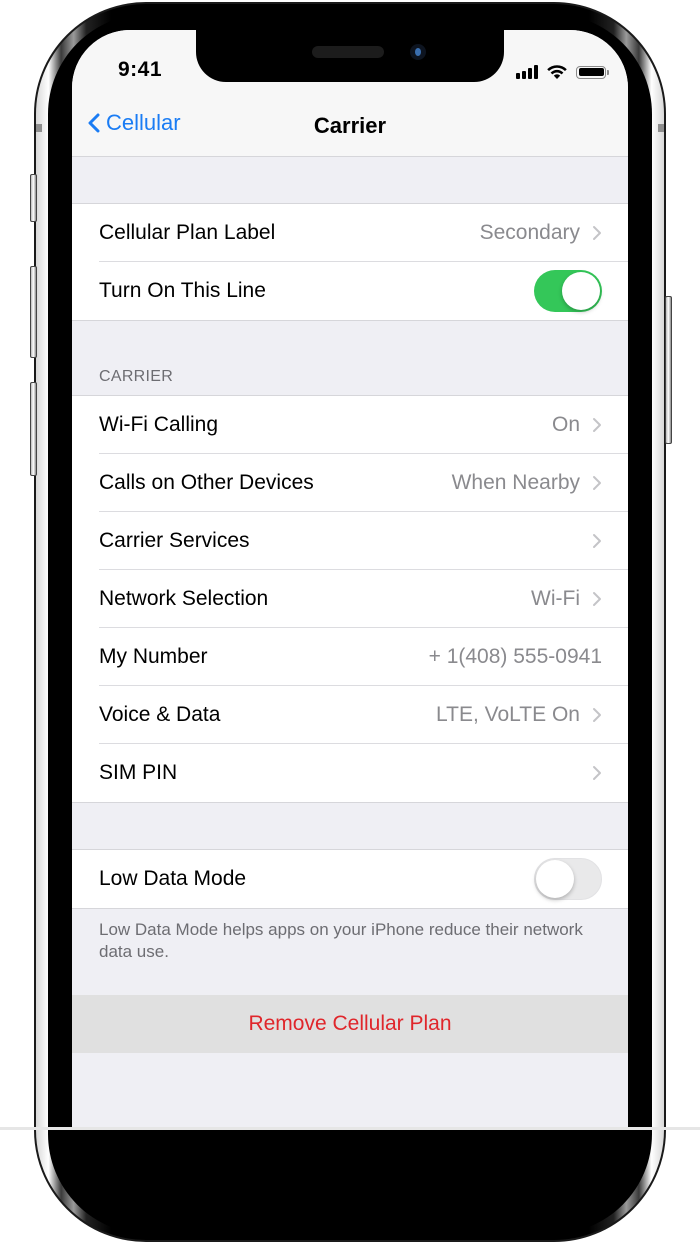  What do you see at coordinates (515, 656) in the screenshot?
I see `phone-number-value: + 1(408) 555-0941` at bounding box center [515, 656].